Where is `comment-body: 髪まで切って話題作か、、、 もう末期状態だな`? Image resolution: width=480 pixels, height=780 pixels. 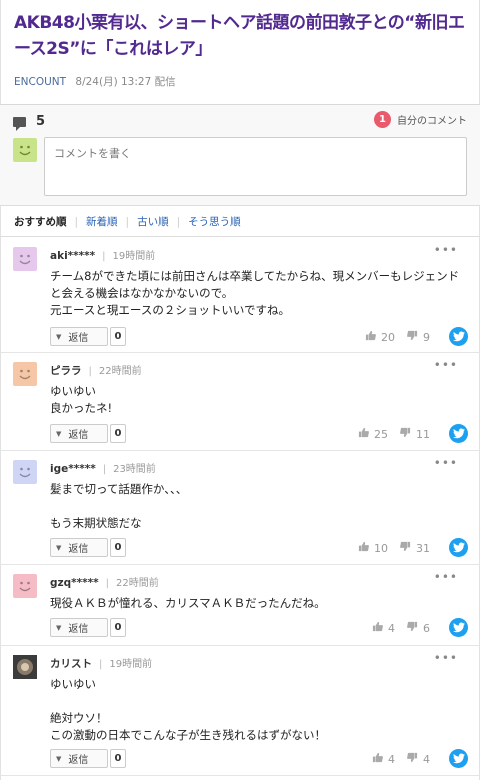 comment-body: 髪まで切って話題作か、、、 もう末期状態だな is located at coordinates (119, 506).